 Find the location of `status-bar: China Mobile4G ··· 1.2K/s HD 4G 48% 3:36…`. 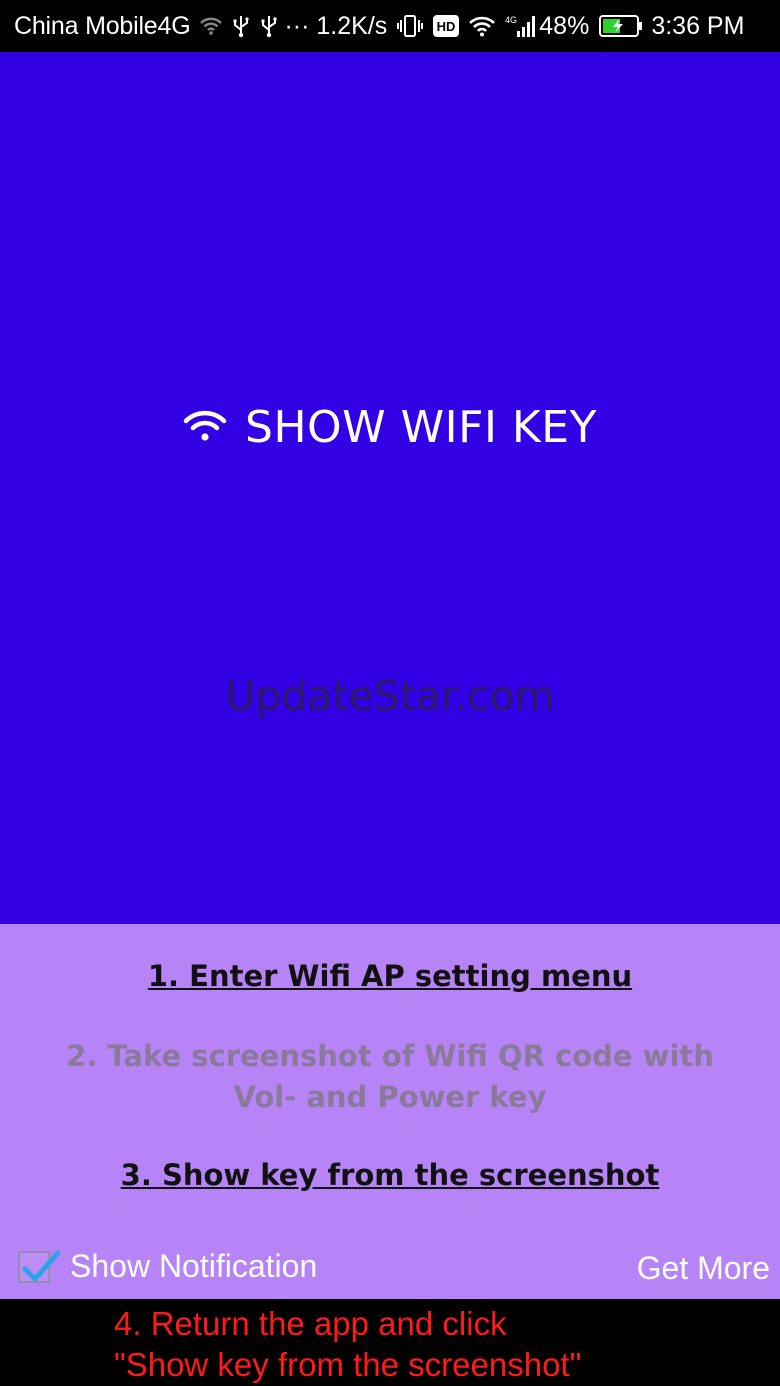

status-bar: China Mobile4G ··· 1.2K/s HD 4G 48% 3:36… is located at coordinates (390, 26).